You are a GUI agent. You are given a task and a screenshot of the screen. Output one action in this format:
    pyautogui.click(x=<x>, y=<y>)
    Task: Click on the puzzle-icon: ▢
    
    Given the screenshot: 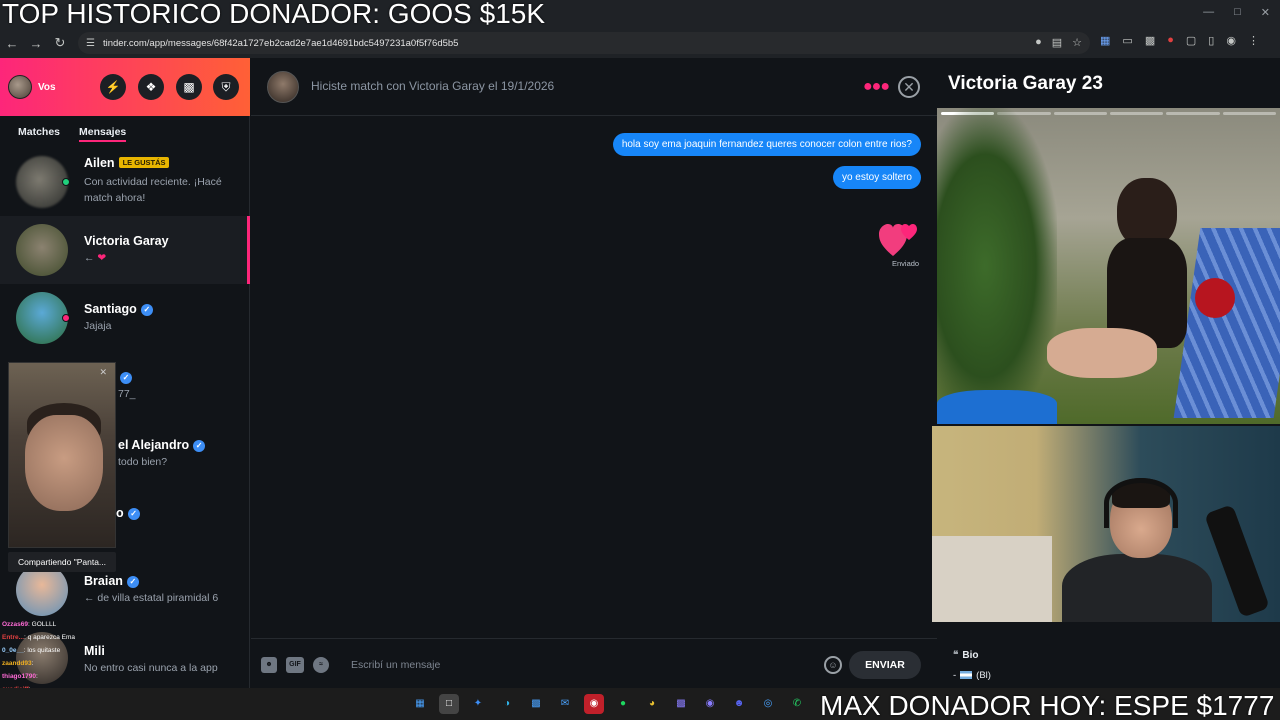 What is the action you would take?
    pyautogui.click(x=1191, y=40)
    